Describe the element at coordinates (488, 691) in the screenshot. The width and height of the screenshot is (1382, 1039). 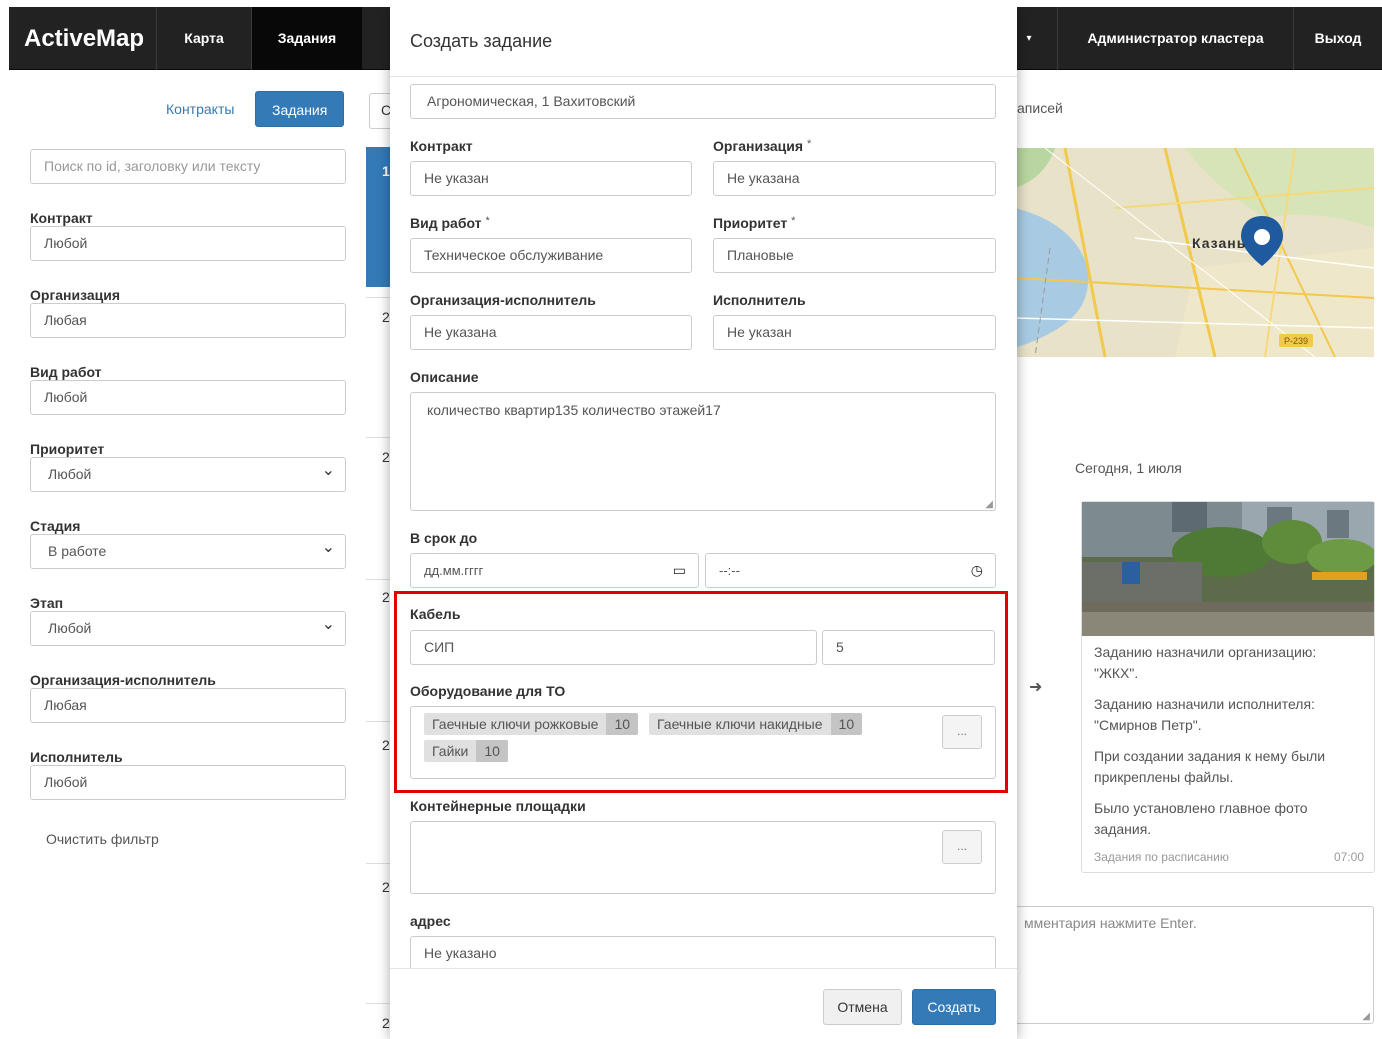
I see `equipment-label: Оборудование для ТО` at that location.